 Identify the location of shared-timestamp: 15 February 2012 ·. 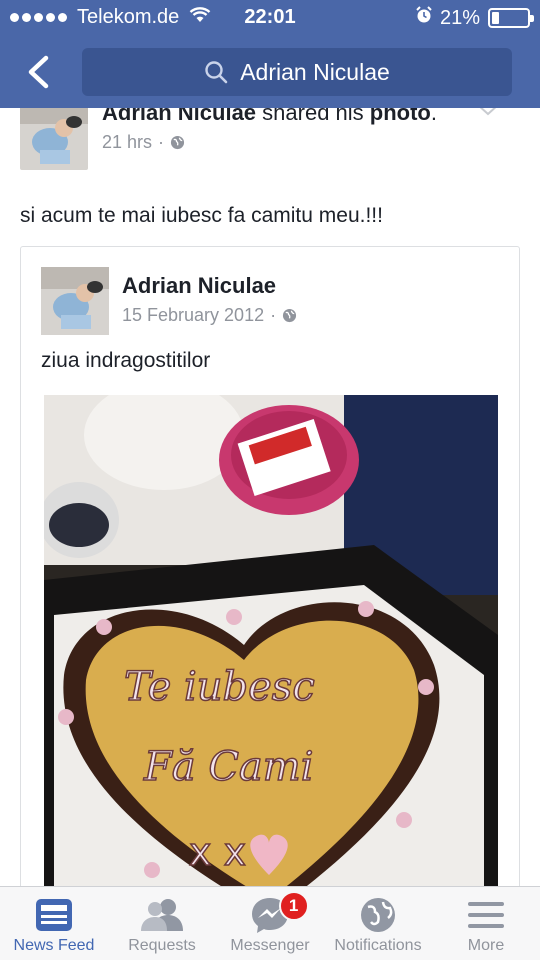
(209, 315).